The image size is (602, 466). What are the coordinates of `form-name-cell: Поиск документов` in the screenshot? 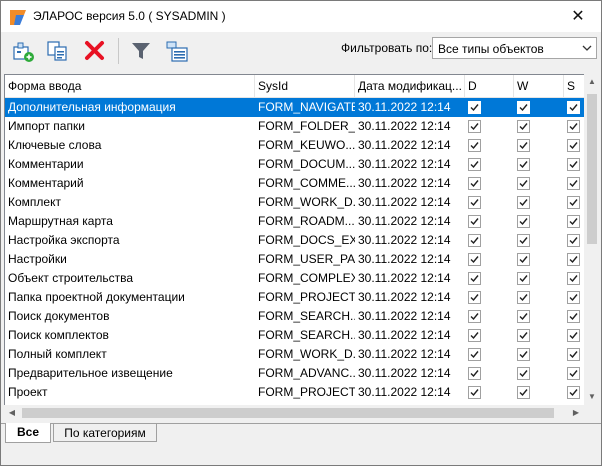 It's located at (59, 316).